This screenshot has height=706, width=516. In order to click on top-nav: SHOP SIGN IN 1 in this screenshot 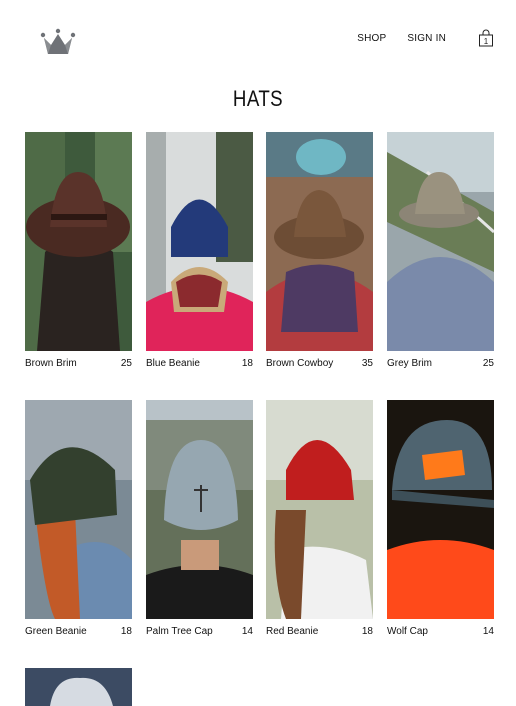, I will do `click(425, 38)`.